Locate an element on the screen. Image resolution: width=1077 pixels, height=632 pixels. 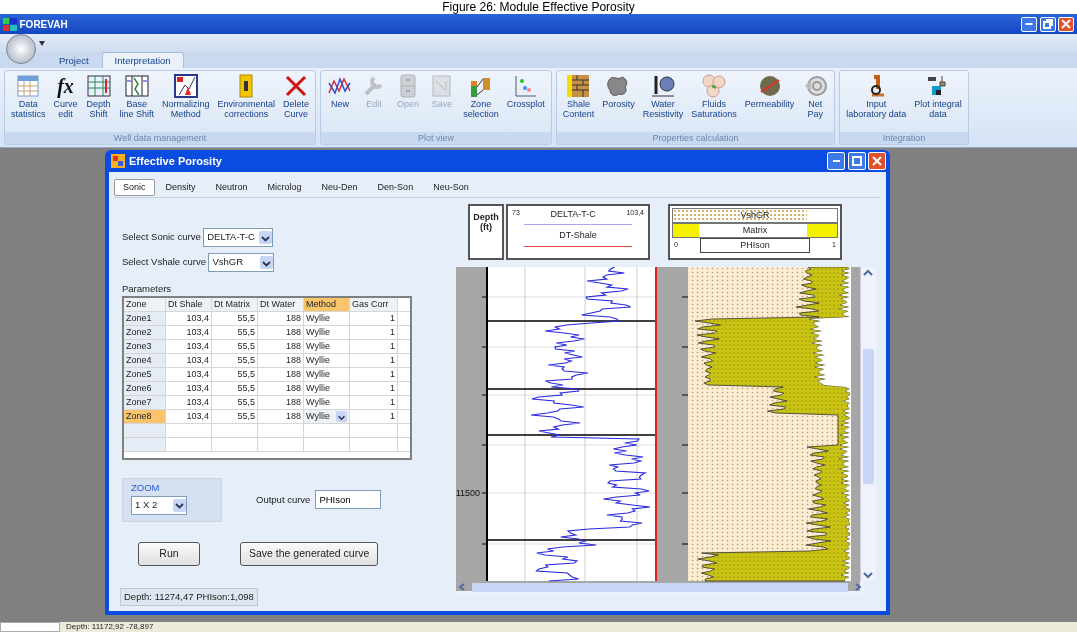
calendar-icon is located at coordinates (28, 86).